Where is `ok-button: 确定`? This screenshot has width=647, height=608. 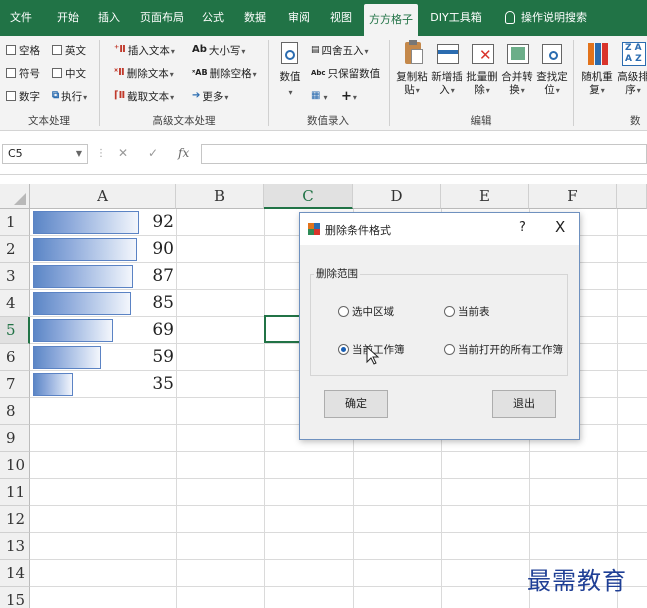
ok-button: 确定 is located at coordinates (356, 404).